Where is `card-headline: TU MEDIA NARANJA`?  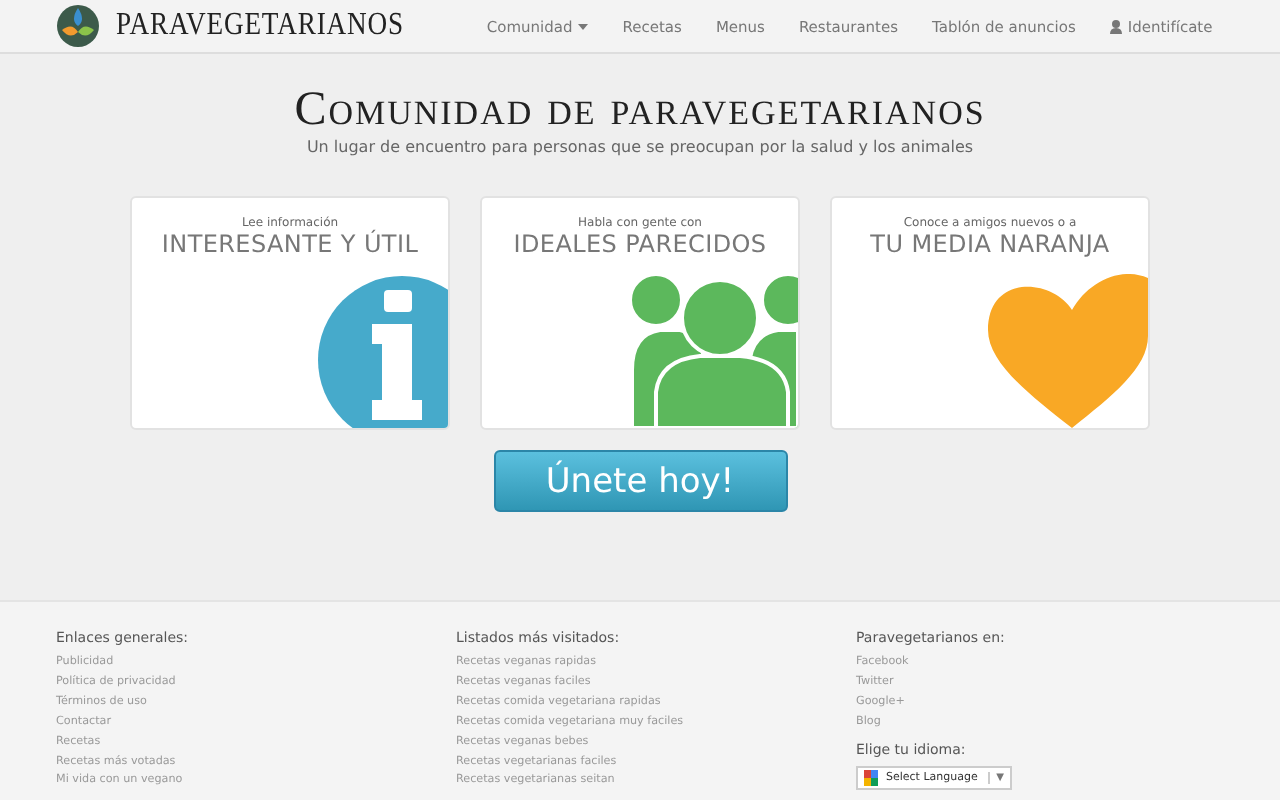 card-headline: TU MEDIA NARANJA is located at coordinates (990, 244).